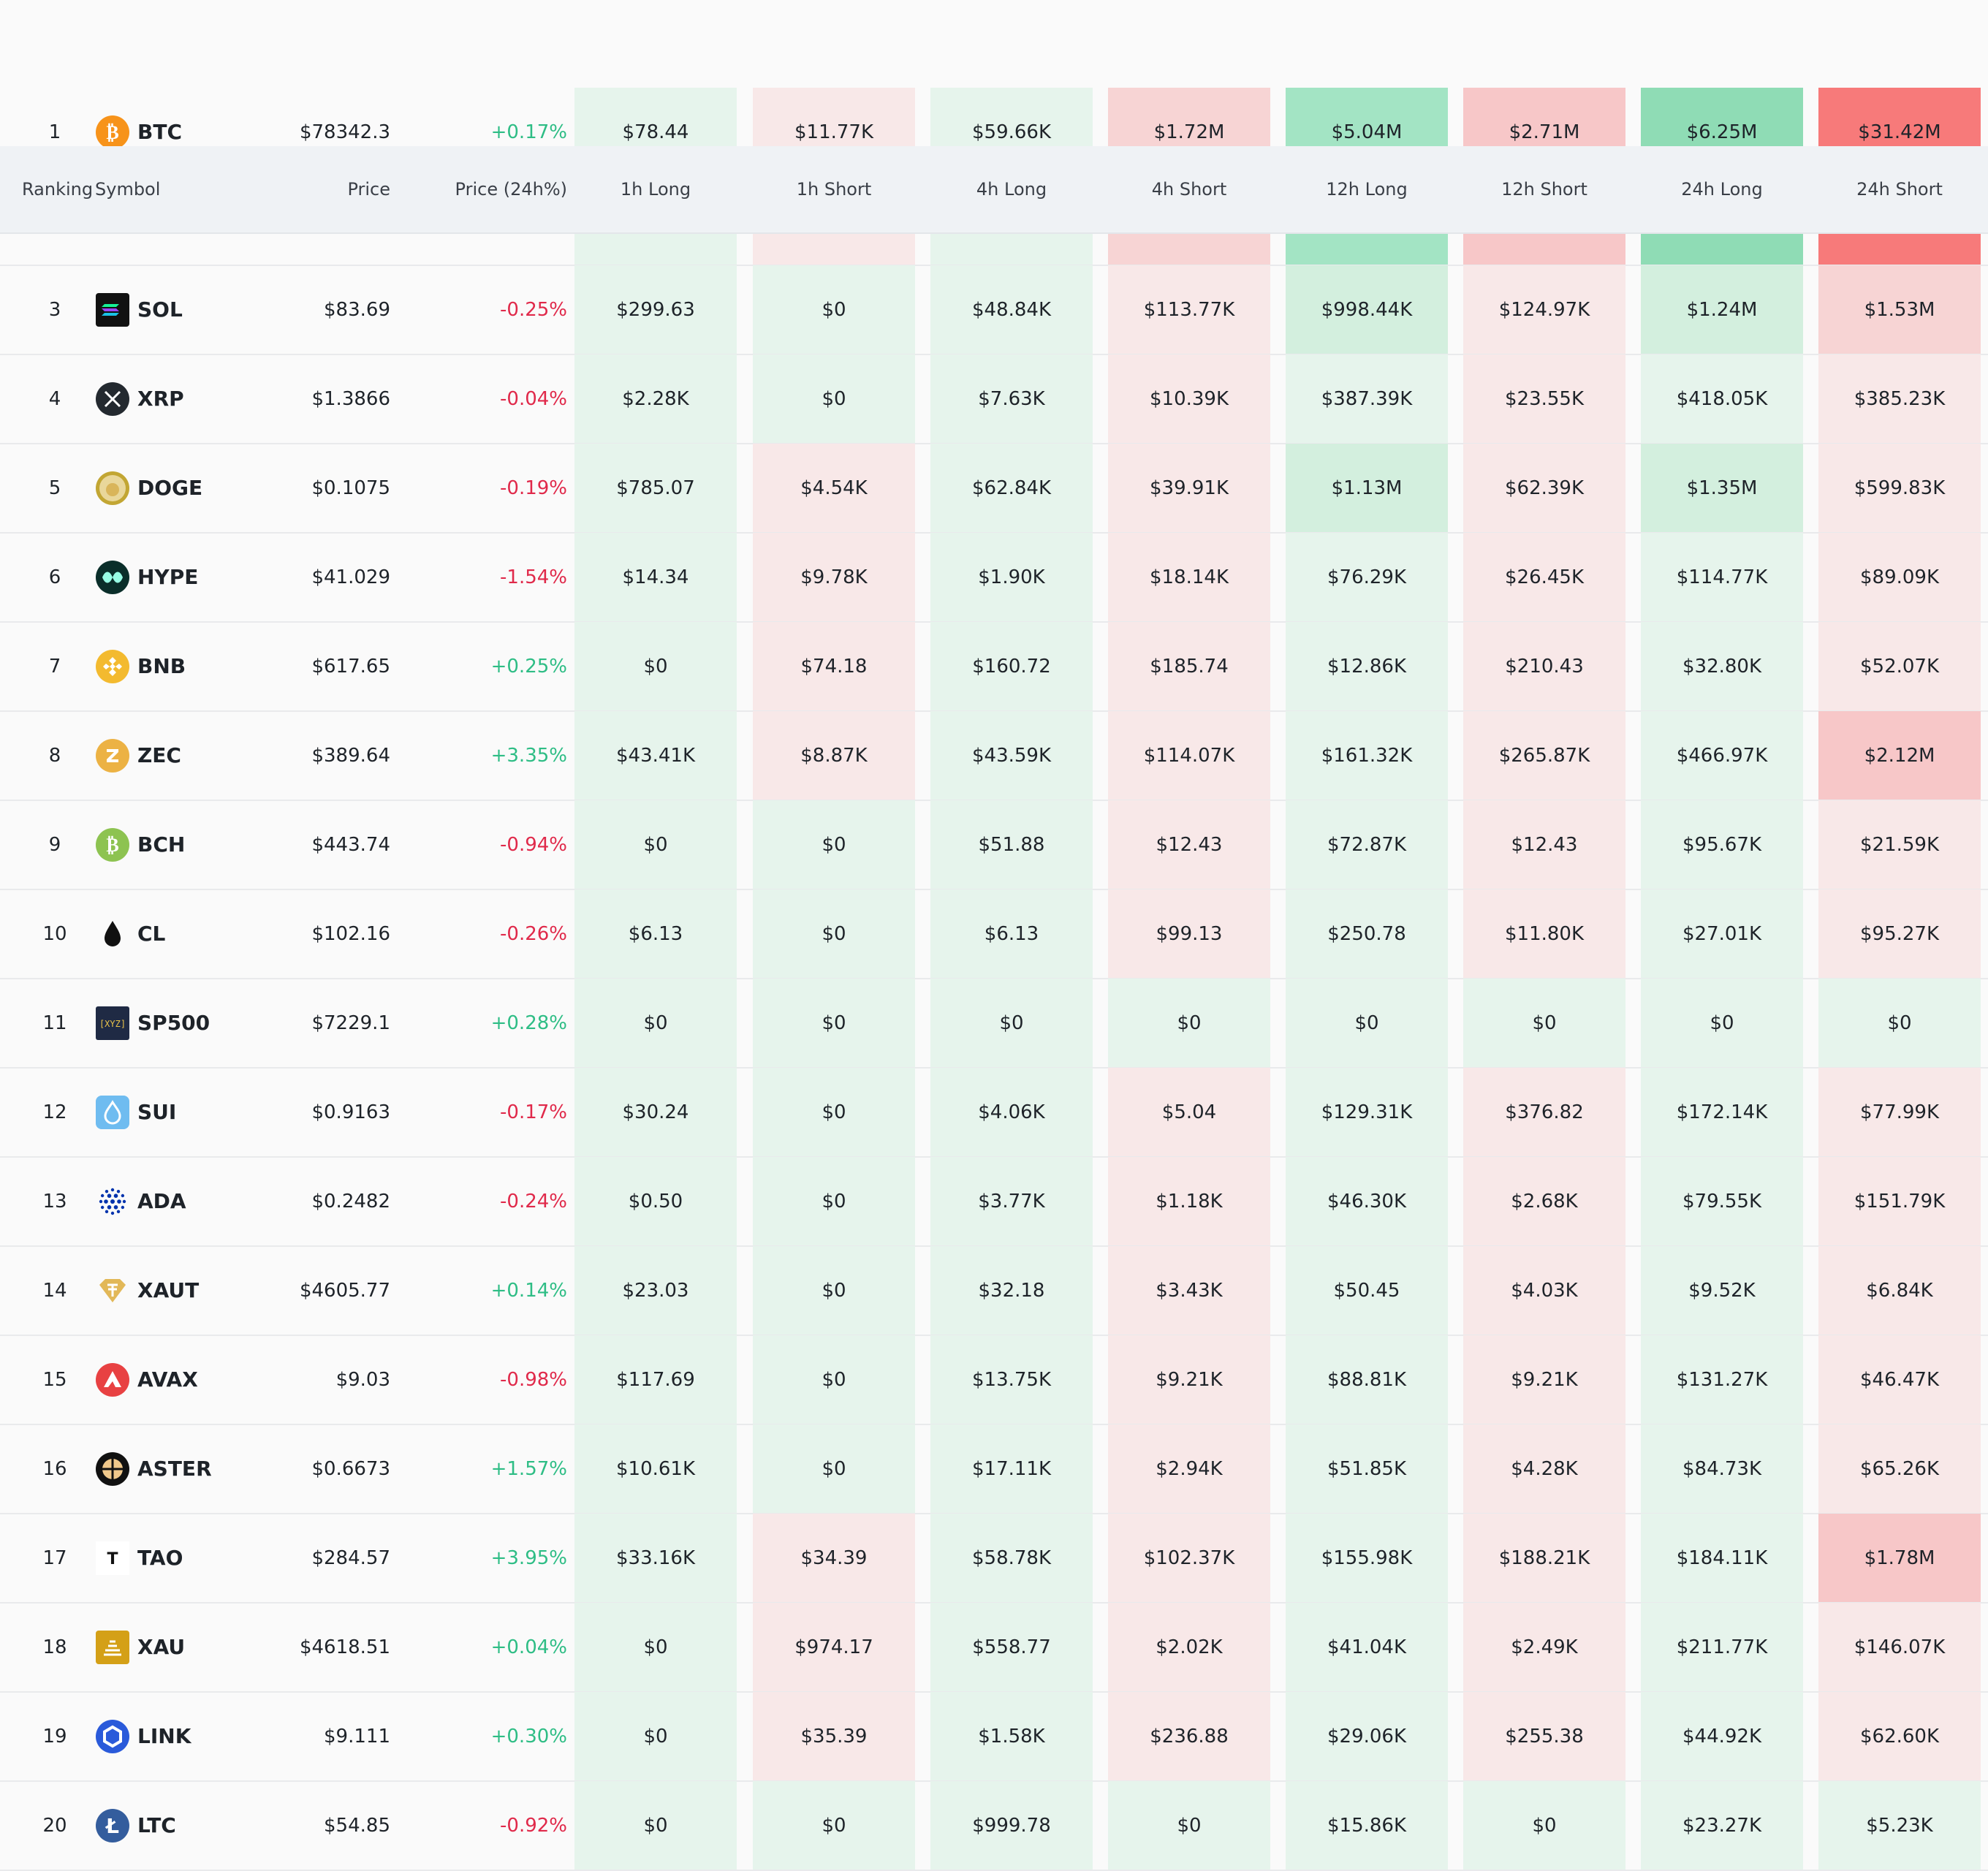  I want to click on header-symbol: Symbol, so click(127, 189).